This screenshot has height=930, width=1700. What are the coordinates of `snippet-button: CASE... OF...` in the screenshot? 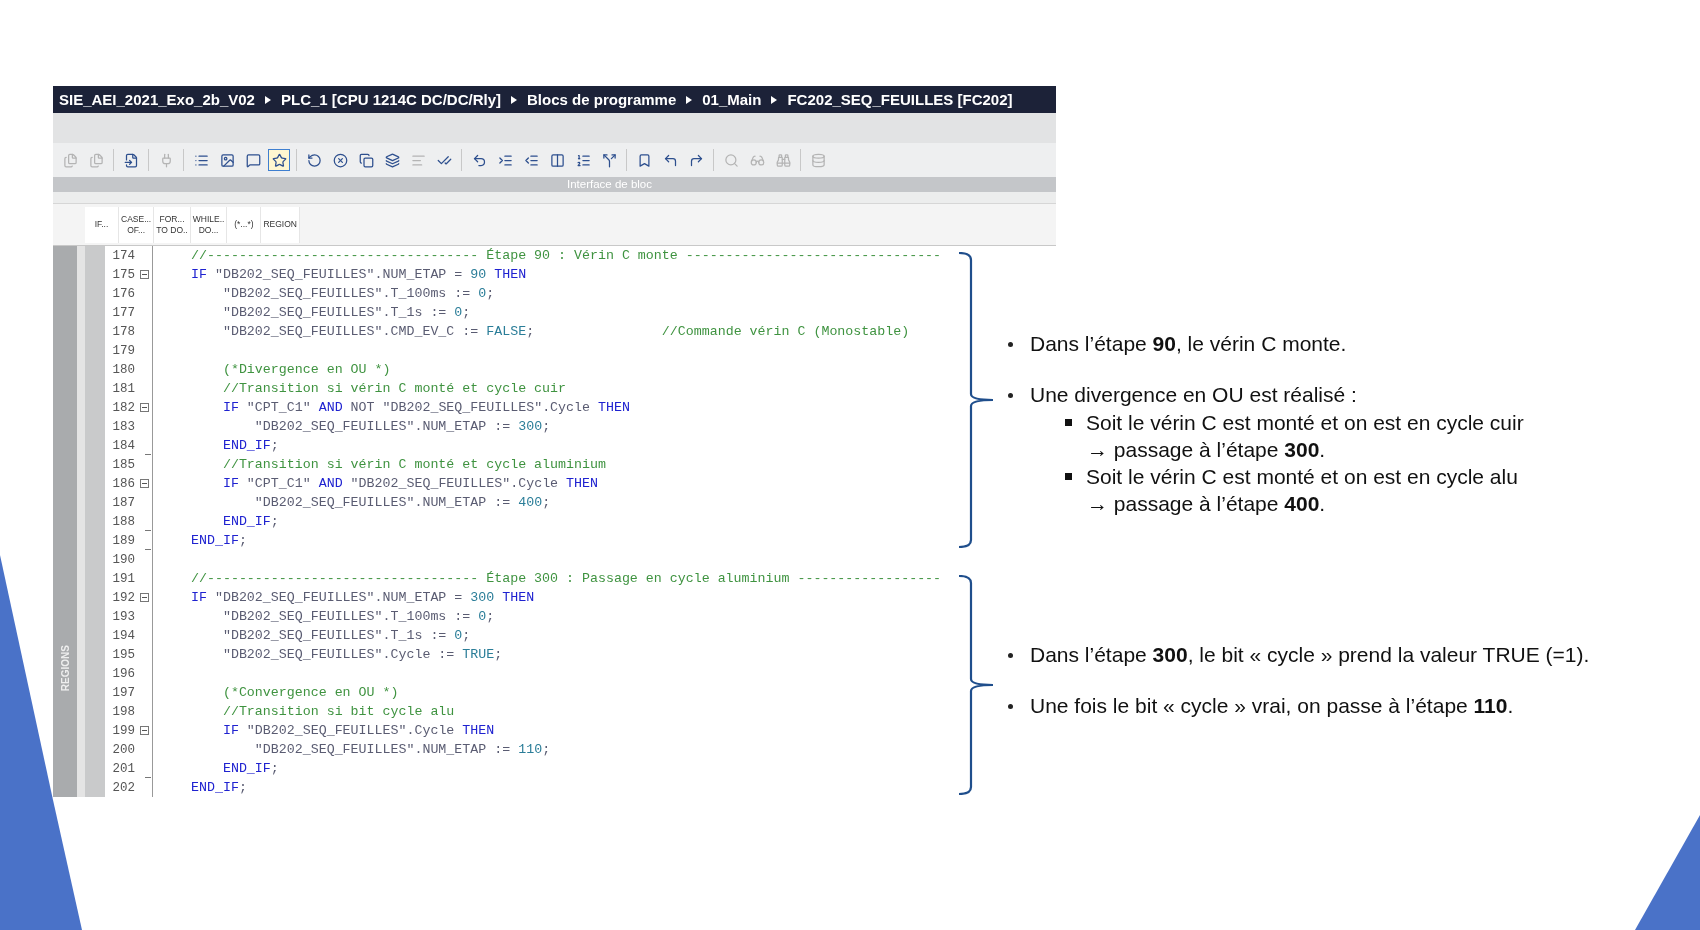 It's located at (137, 224).